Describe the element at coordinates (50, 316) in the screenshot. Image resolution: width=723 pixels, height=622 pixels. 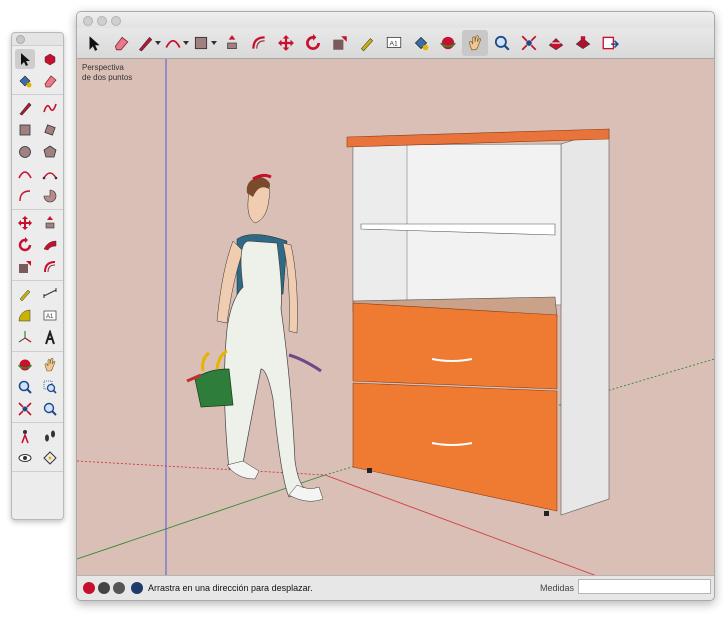
I see `palette-button-text: A1` at that location.